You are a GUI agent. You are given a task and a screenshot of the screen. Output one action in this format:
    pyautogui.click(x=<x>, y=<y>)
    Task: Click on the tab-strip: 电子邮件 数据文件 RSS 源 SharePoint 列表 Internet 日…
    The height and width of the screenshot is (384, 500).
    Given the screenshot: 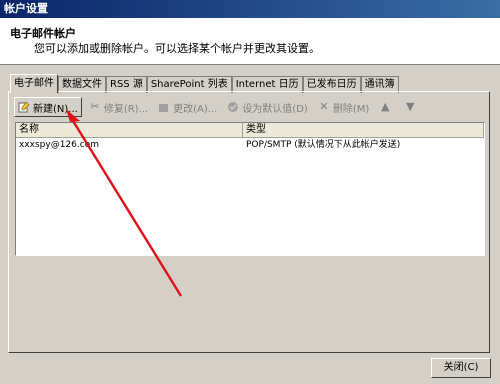 What is the action you would take?
    pyautogui.click(x=204, y=83)
    